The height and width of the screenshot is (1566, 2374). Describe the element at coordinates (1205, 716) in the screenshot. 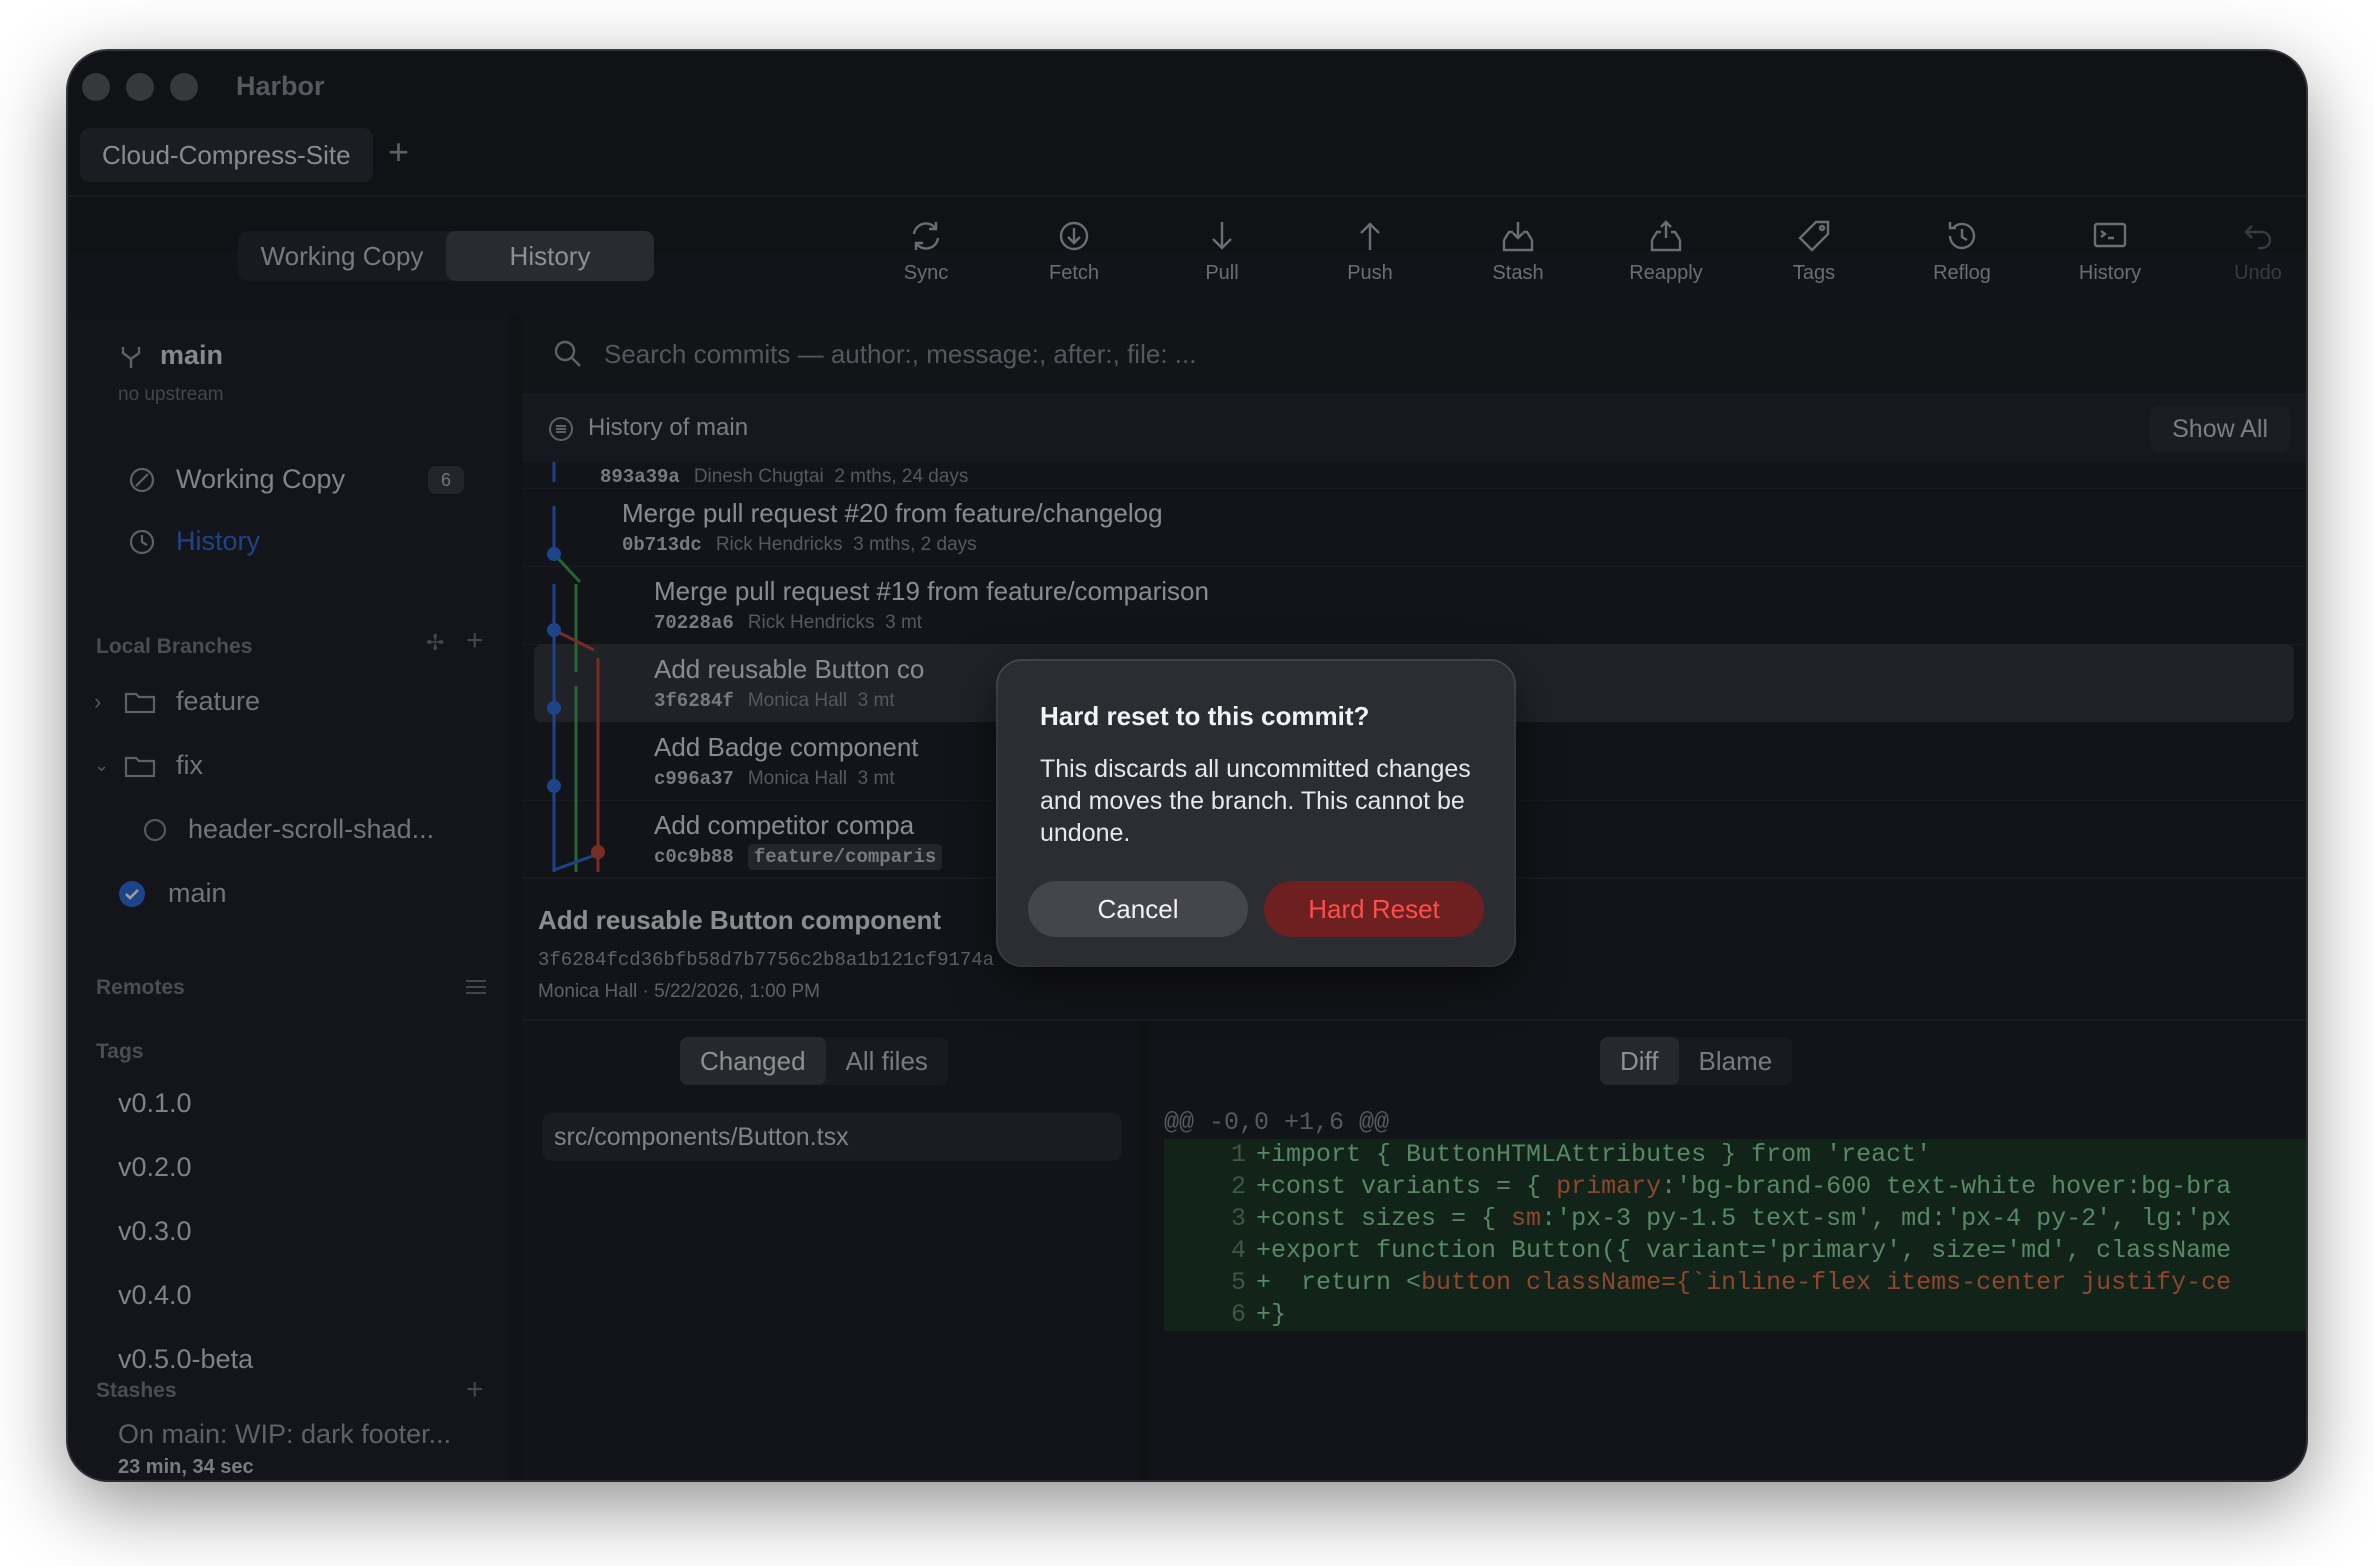

I see `dialog-title: Hard reset to this commit?` at that location.